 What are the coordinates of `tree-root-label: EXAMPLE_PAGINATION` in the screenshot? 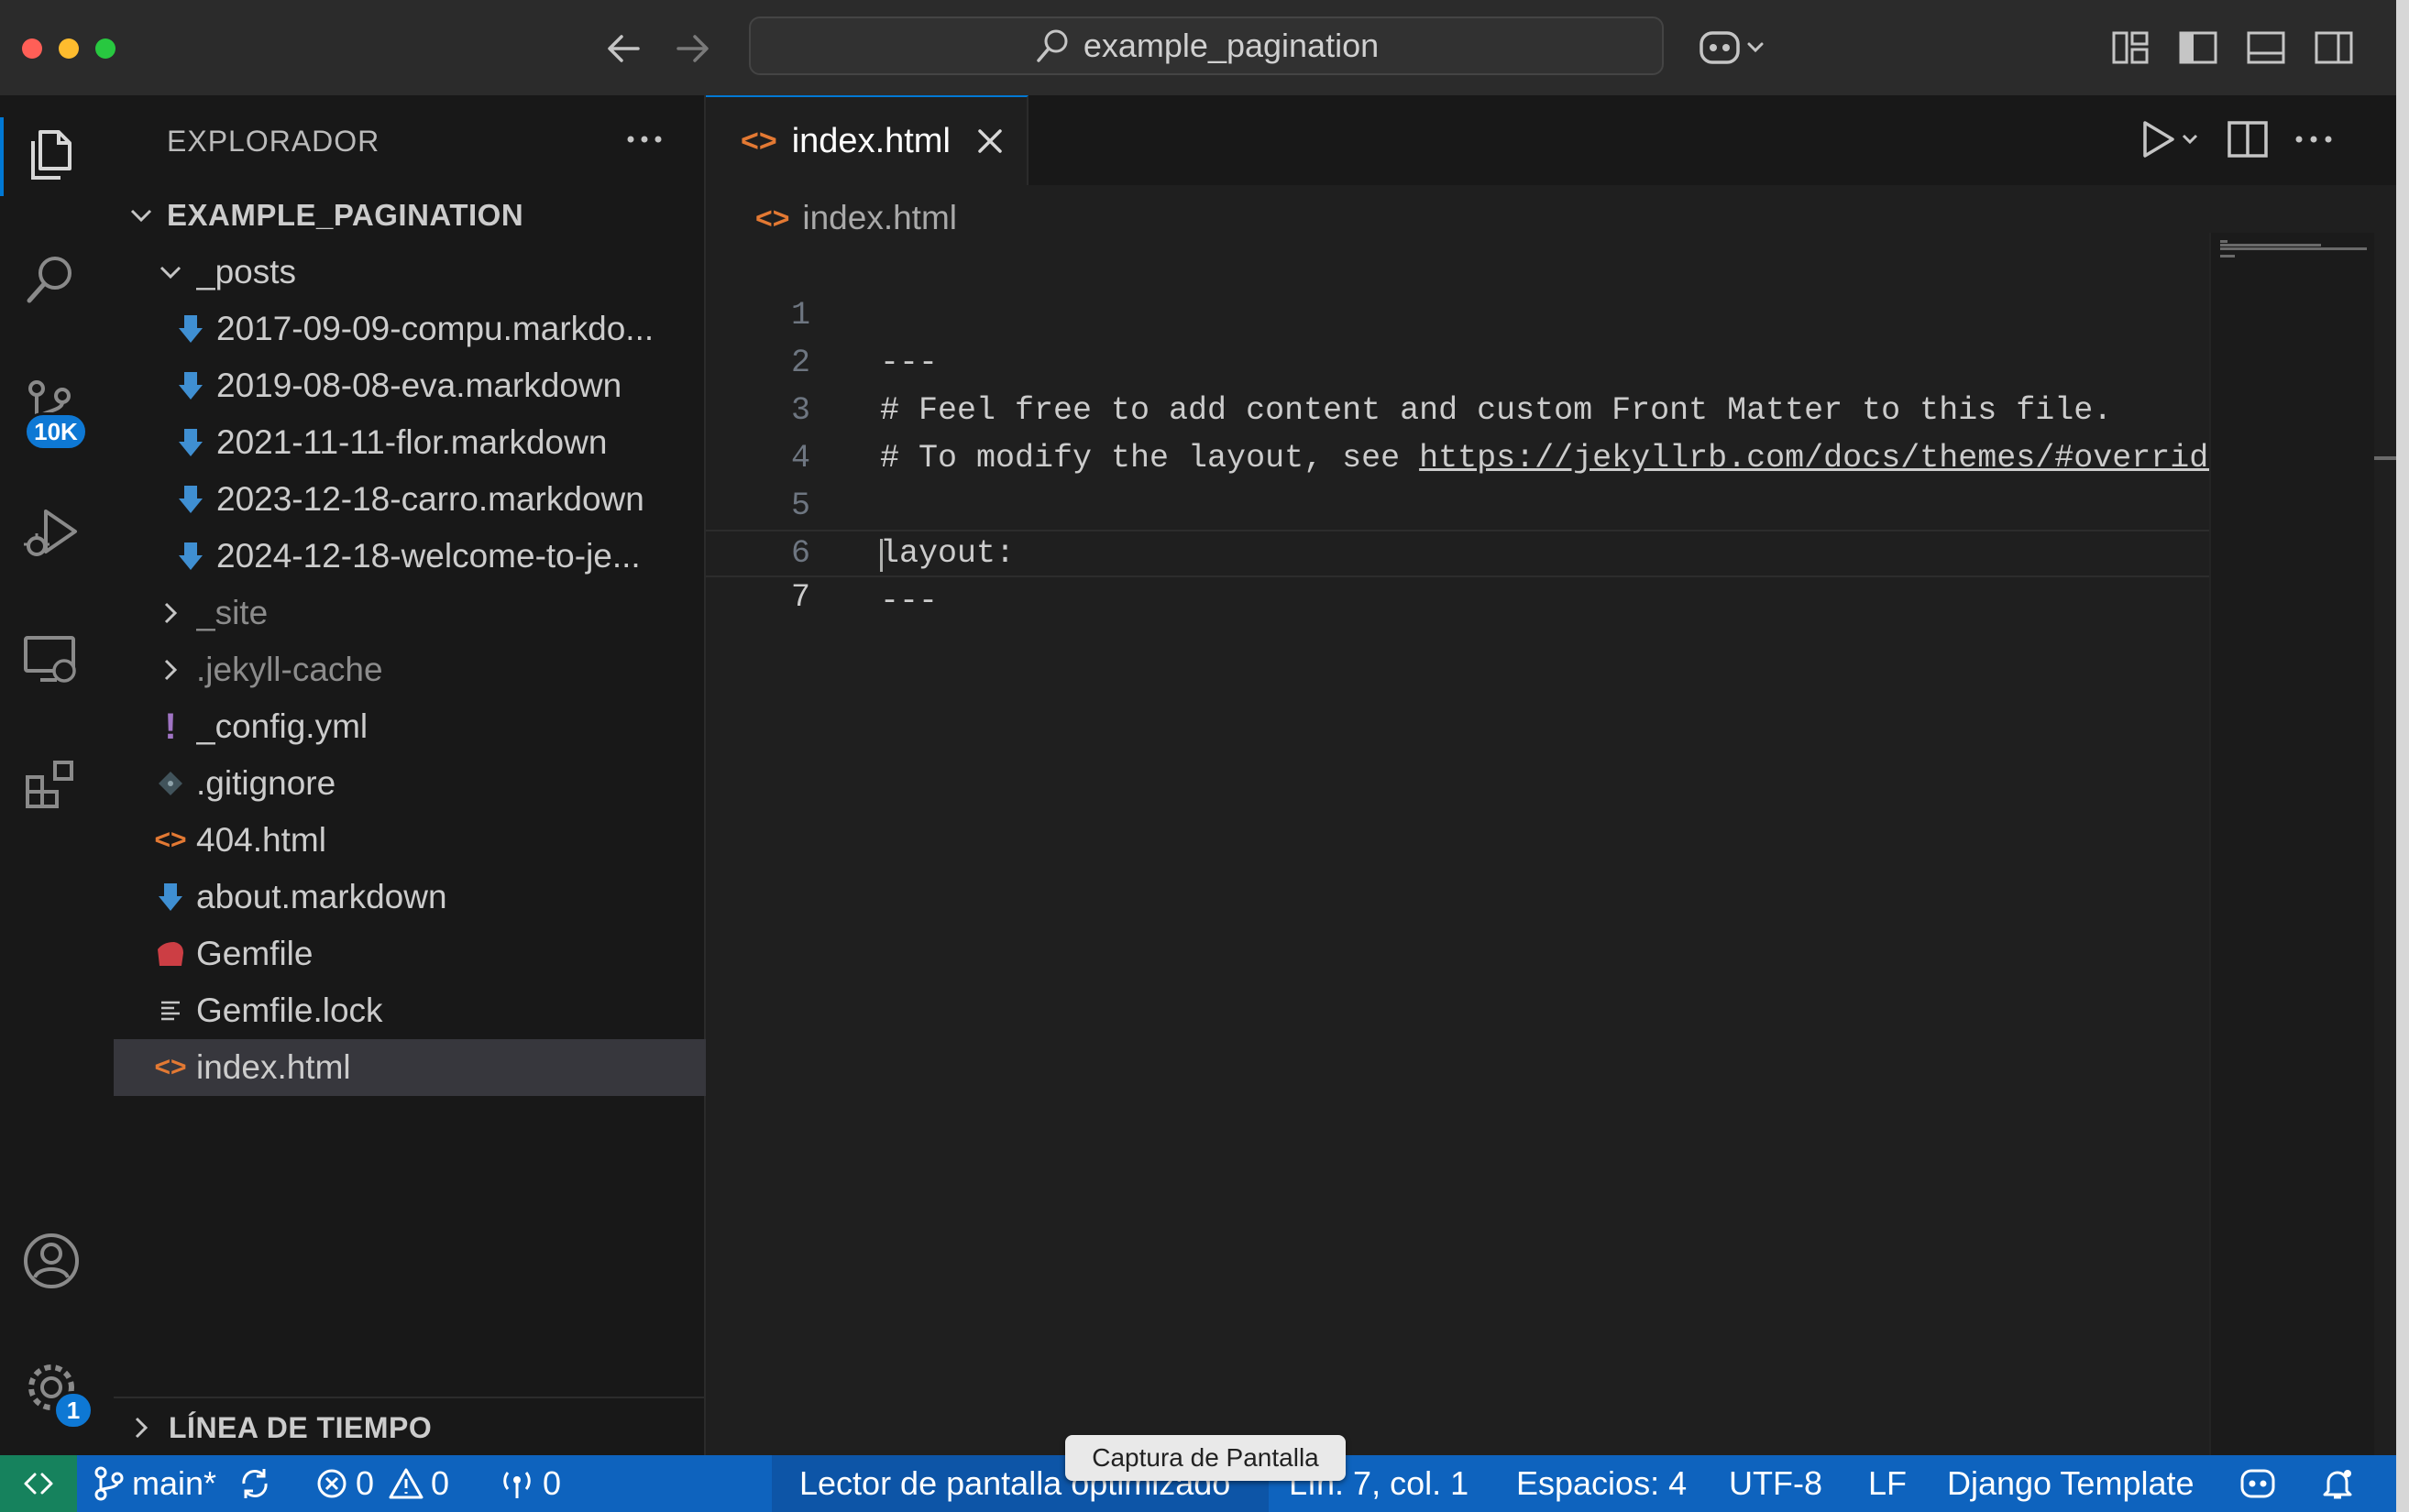 It's located at (345, 215).